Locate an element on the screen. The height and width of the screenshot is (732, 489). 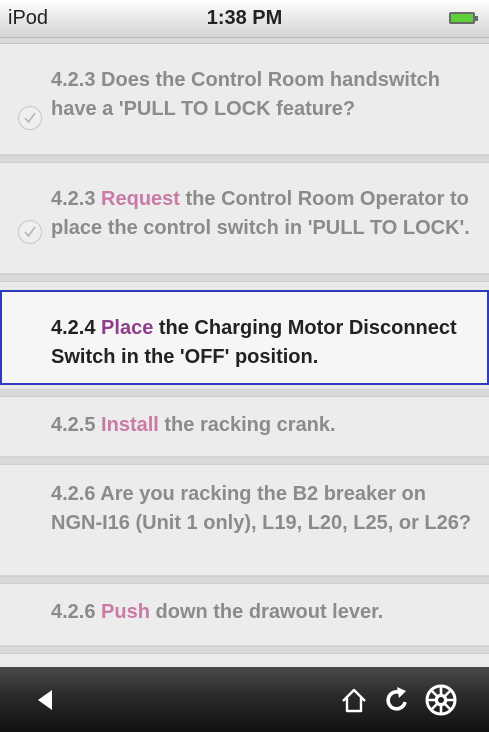
status-bar: iPod 1:38 PM is located at coordinates (244, 19).